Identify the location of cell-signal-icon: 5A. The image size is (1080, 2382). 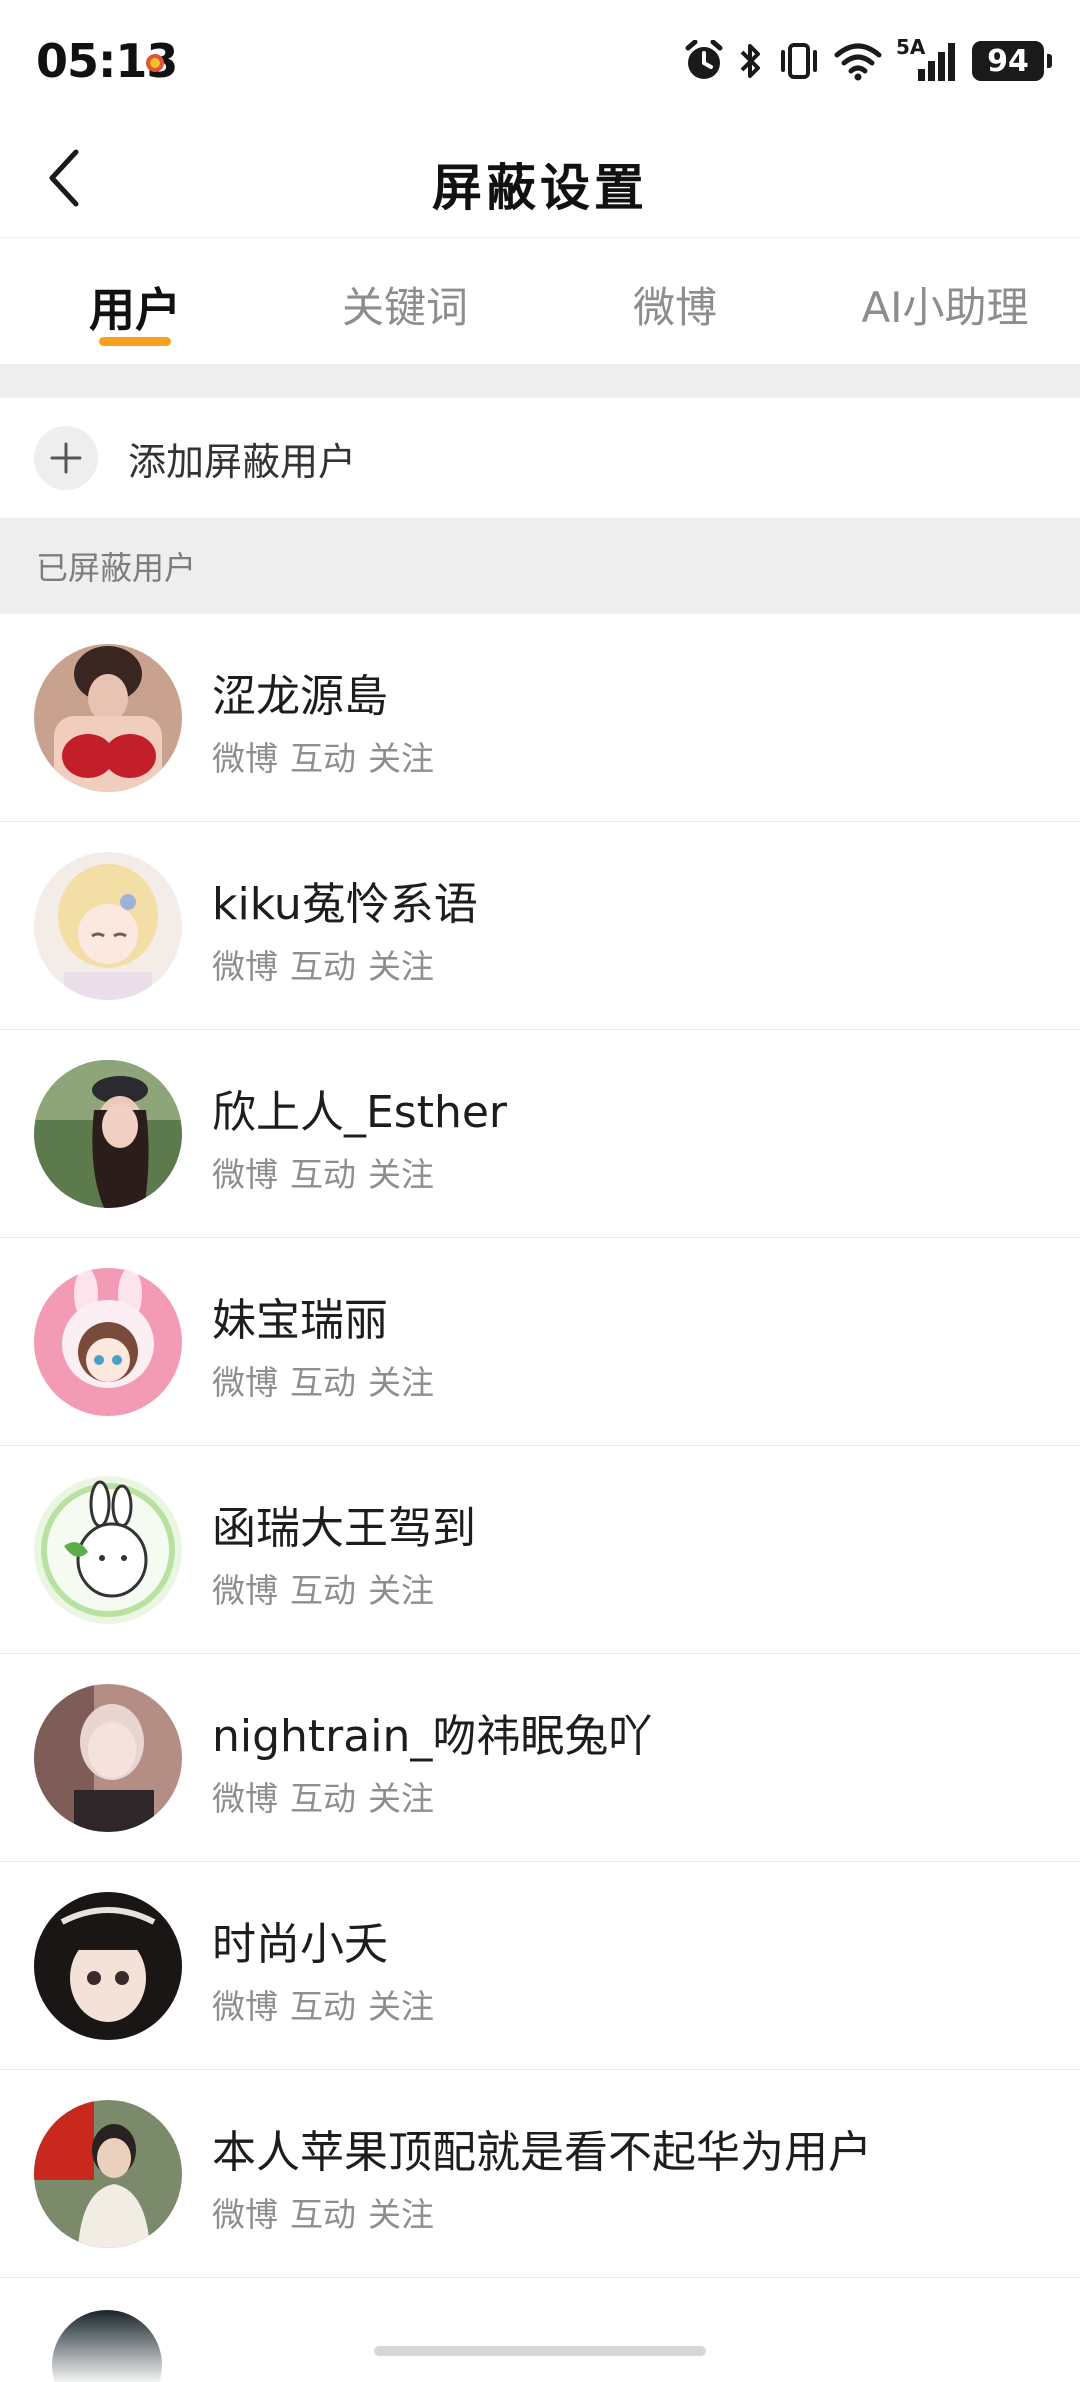
(927, 59).